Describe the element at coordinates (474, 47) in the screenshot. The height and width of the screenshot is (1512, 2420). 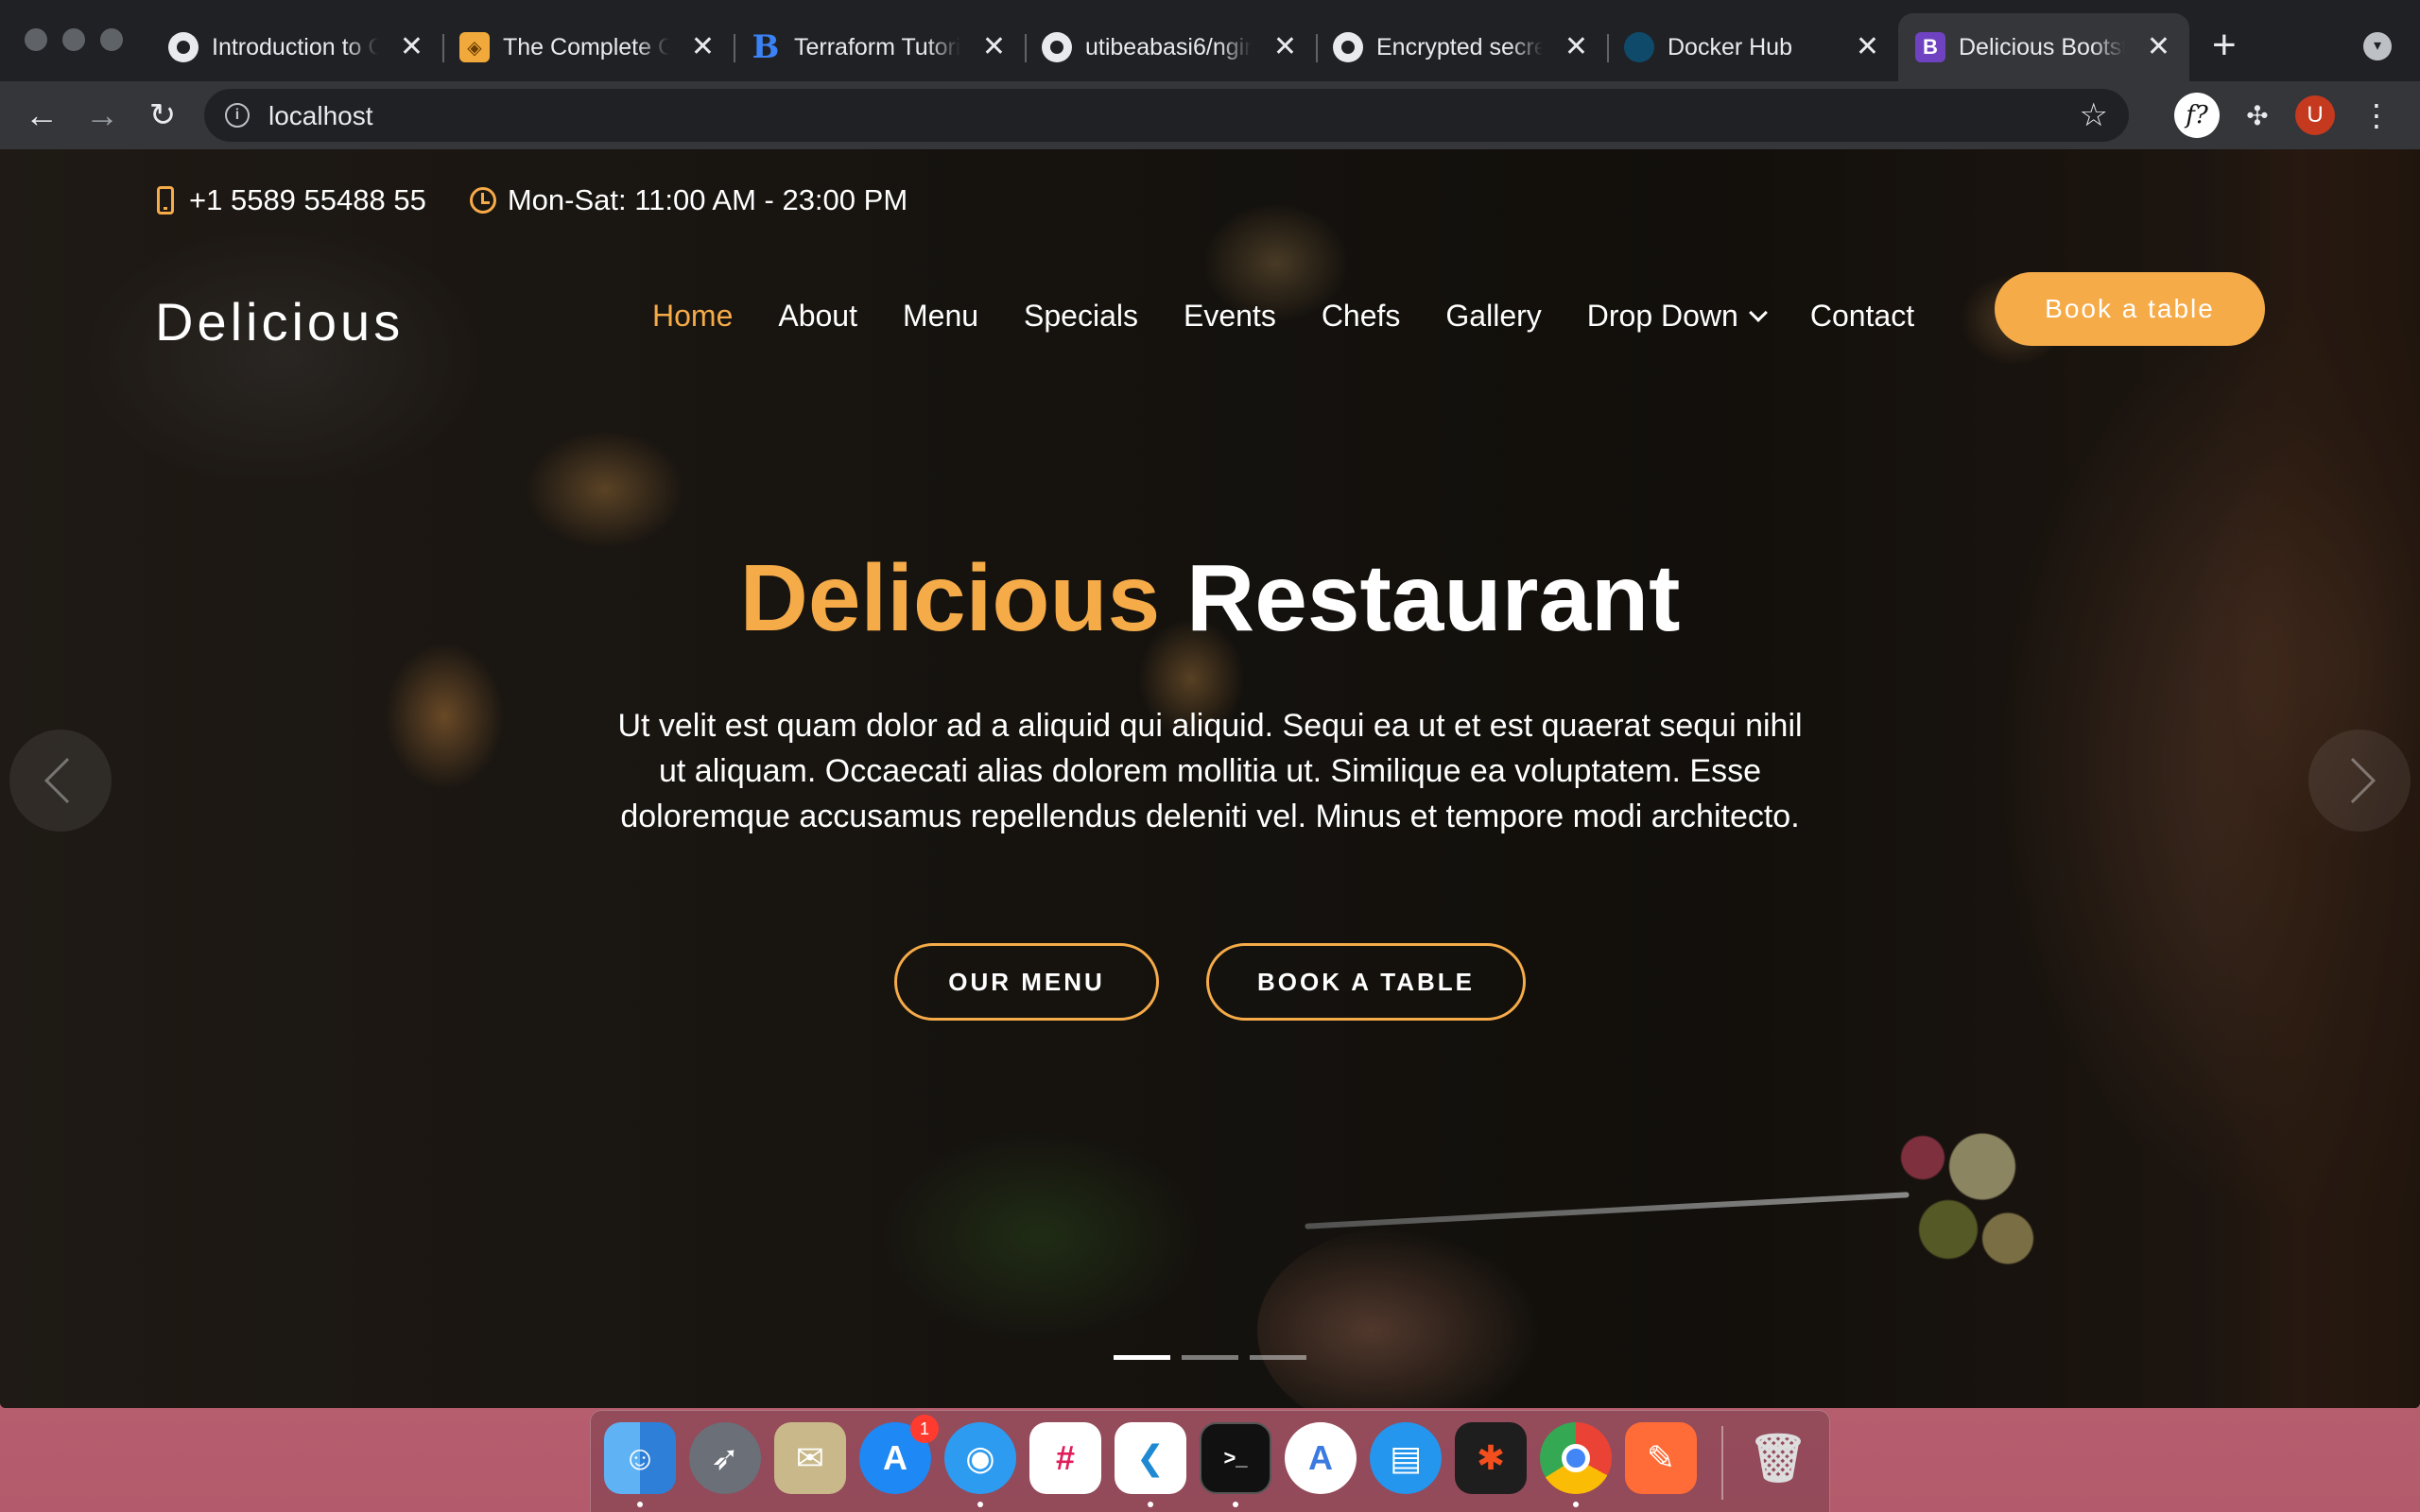
I see `udemy-icon: ◈` at that location.